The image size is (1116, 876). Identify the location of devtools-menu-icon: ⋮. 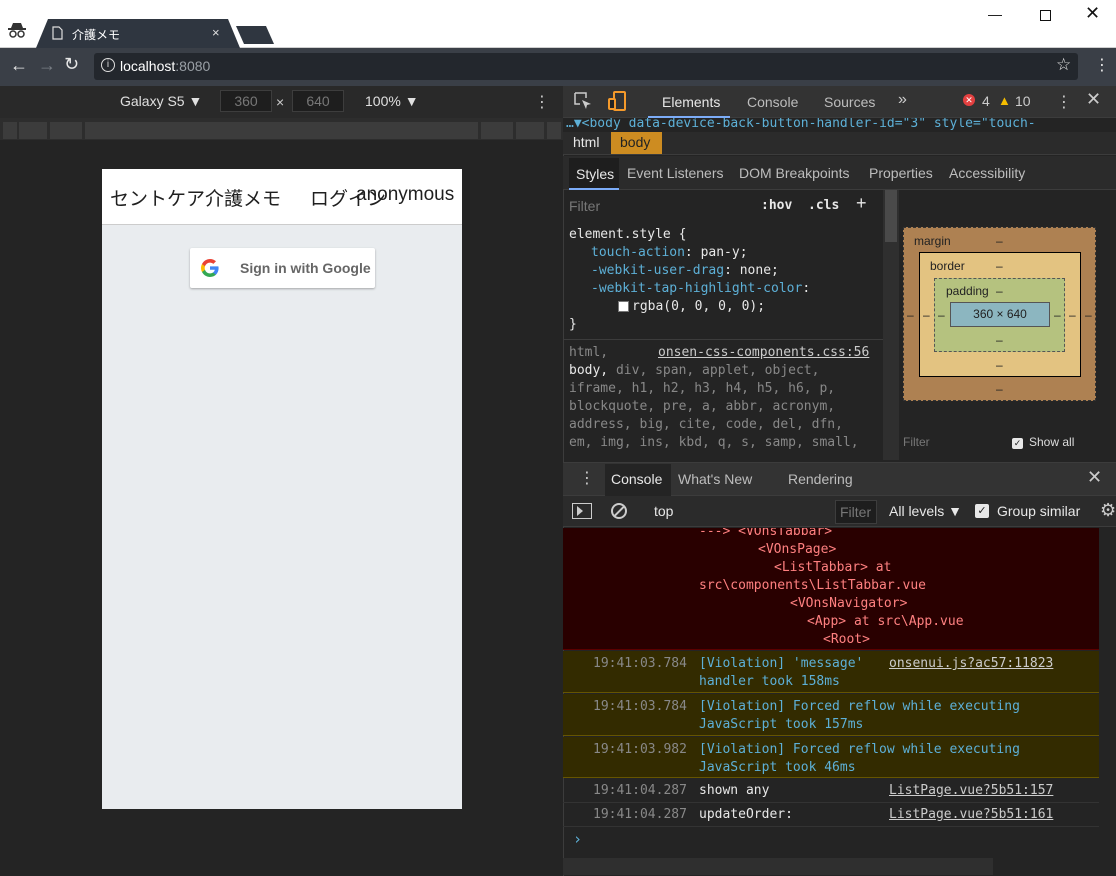
(1064, 102).